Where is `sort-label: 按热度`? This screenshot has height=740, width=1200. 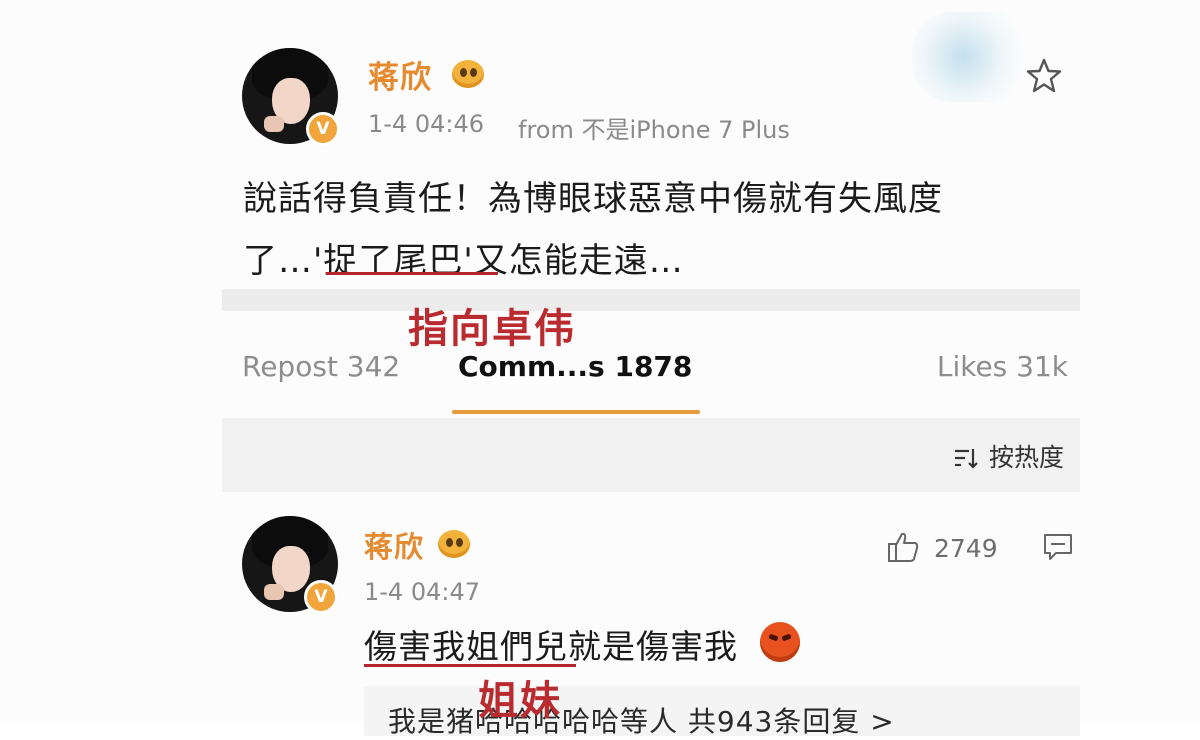
sort-label: 按热度 is located at coordinates (1026, 457).